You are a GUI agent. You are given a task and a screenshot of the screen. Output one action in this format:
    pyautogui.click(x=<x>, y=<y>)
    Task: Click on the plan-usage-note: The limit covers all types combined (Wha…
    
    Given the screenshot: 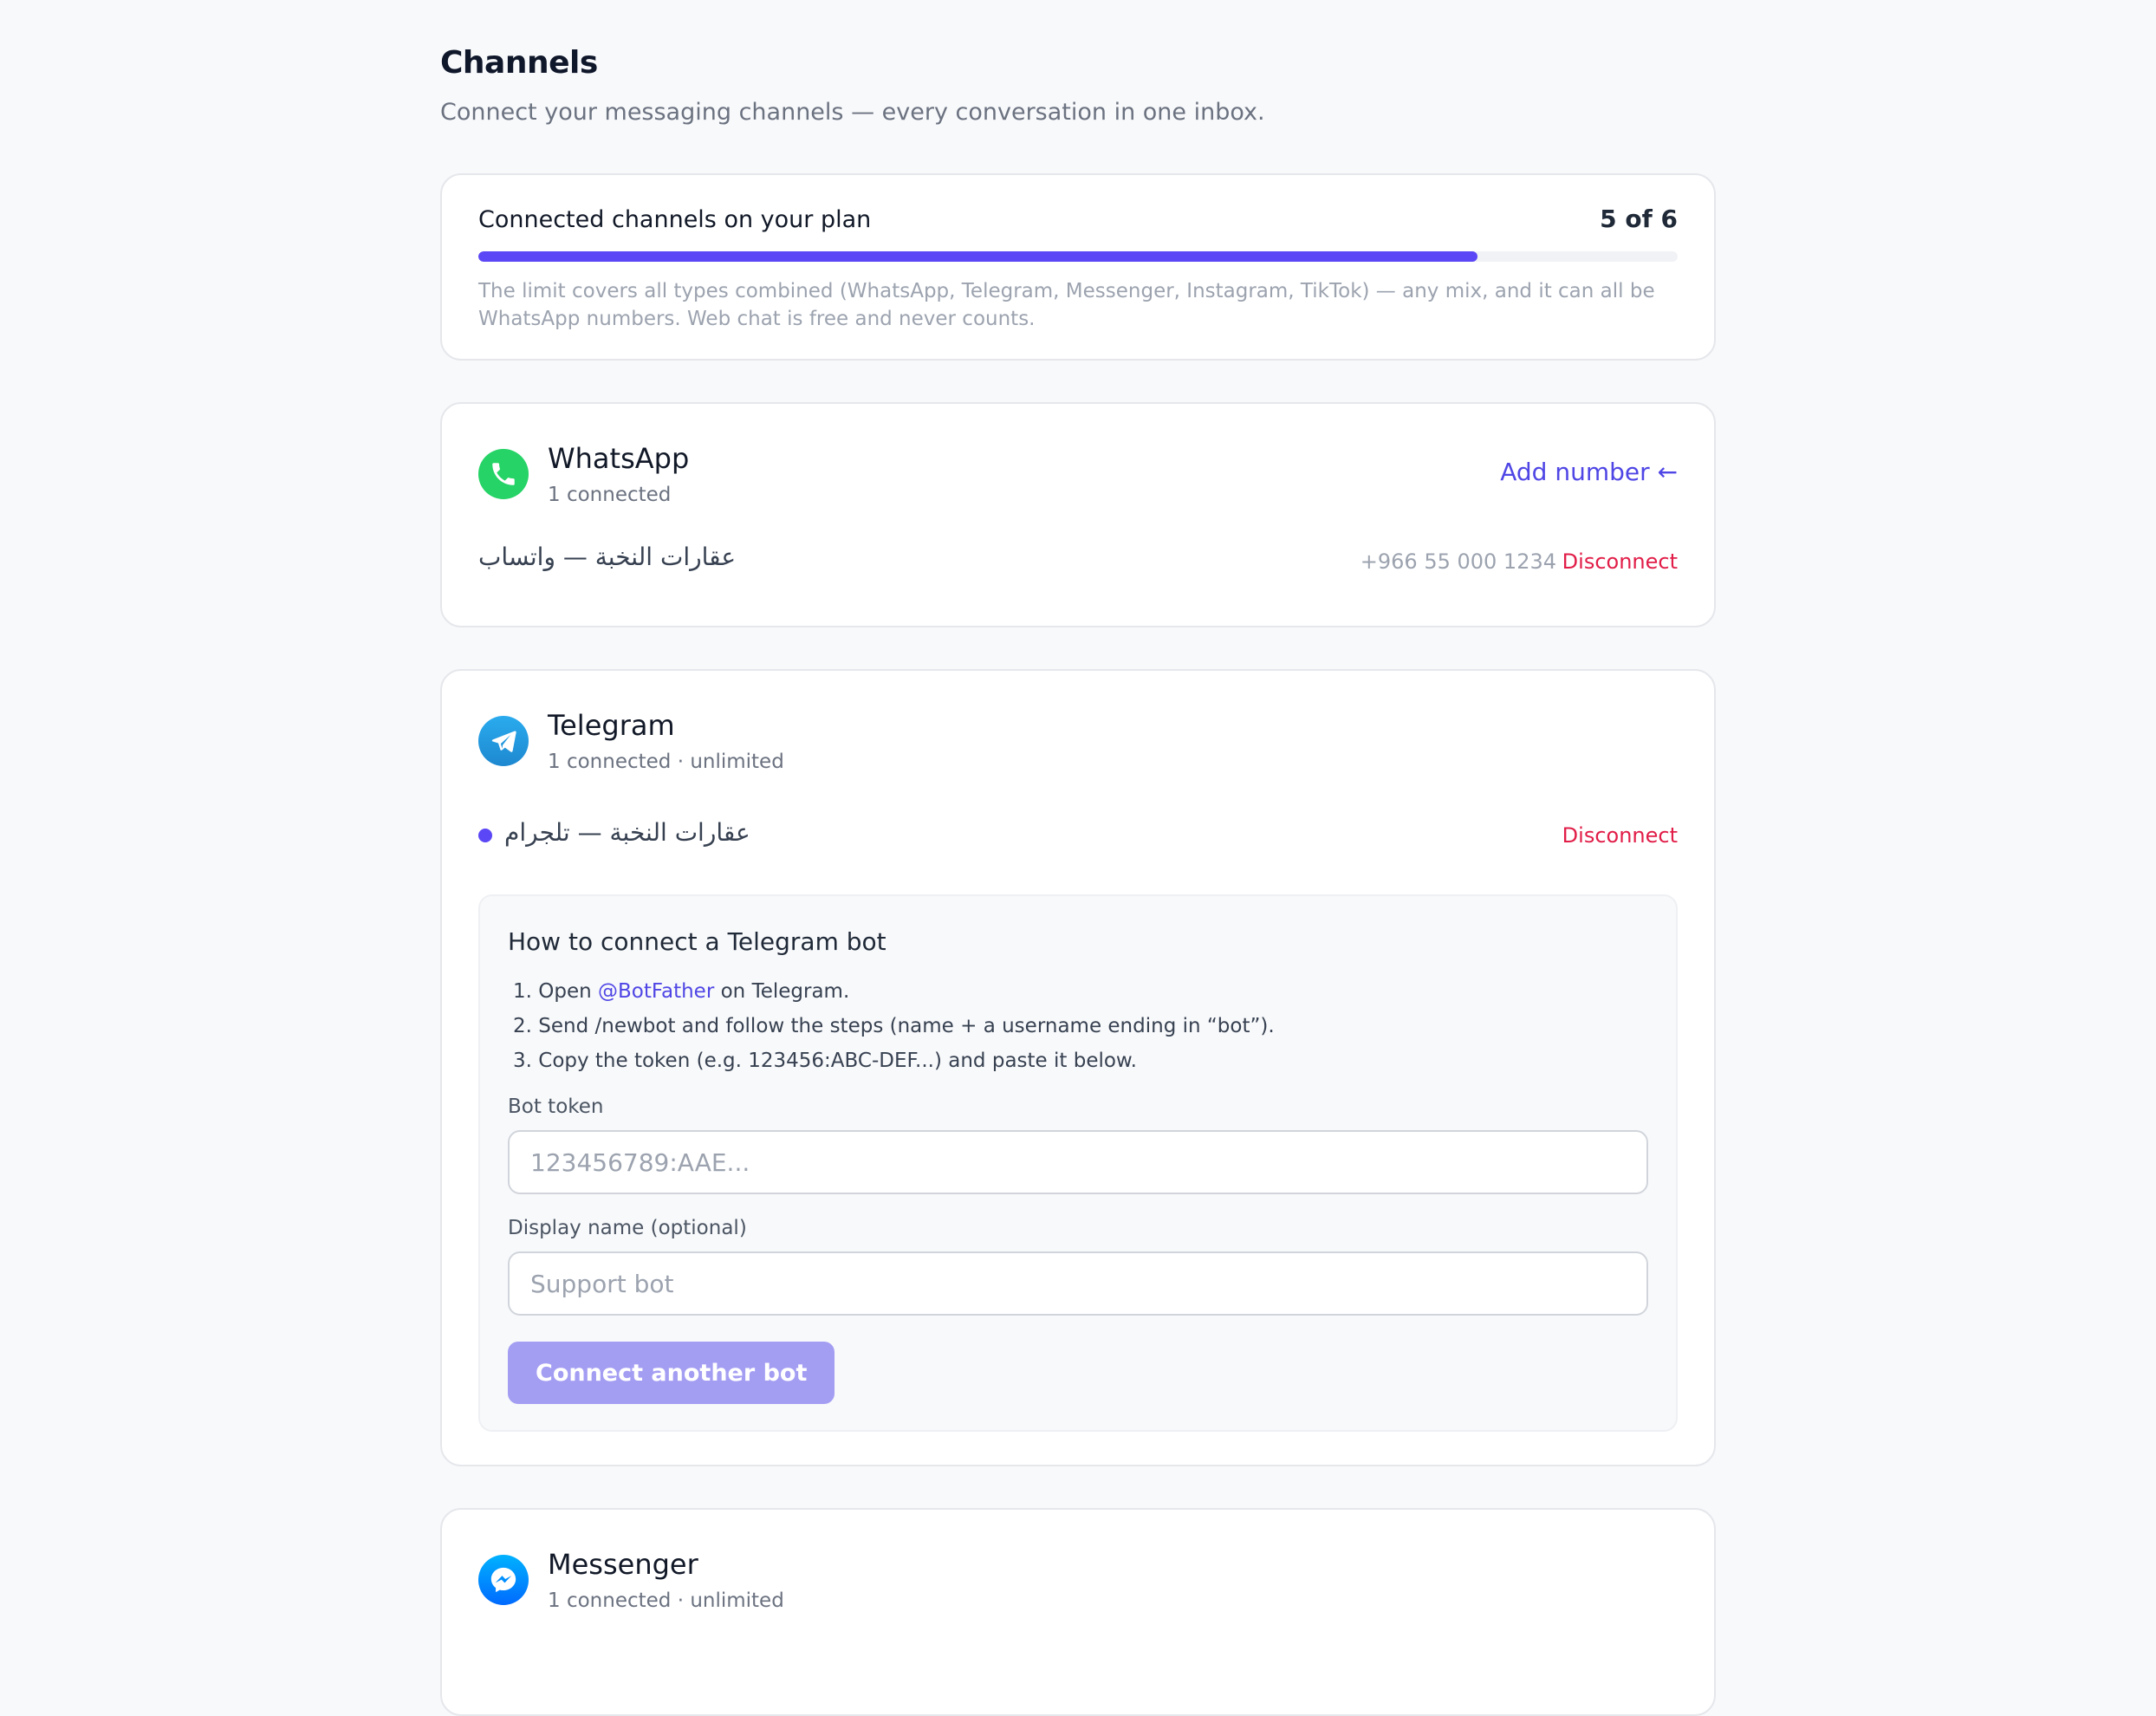 What is the action you would take?
    pyautogui.click(x=1066, y=305)
    